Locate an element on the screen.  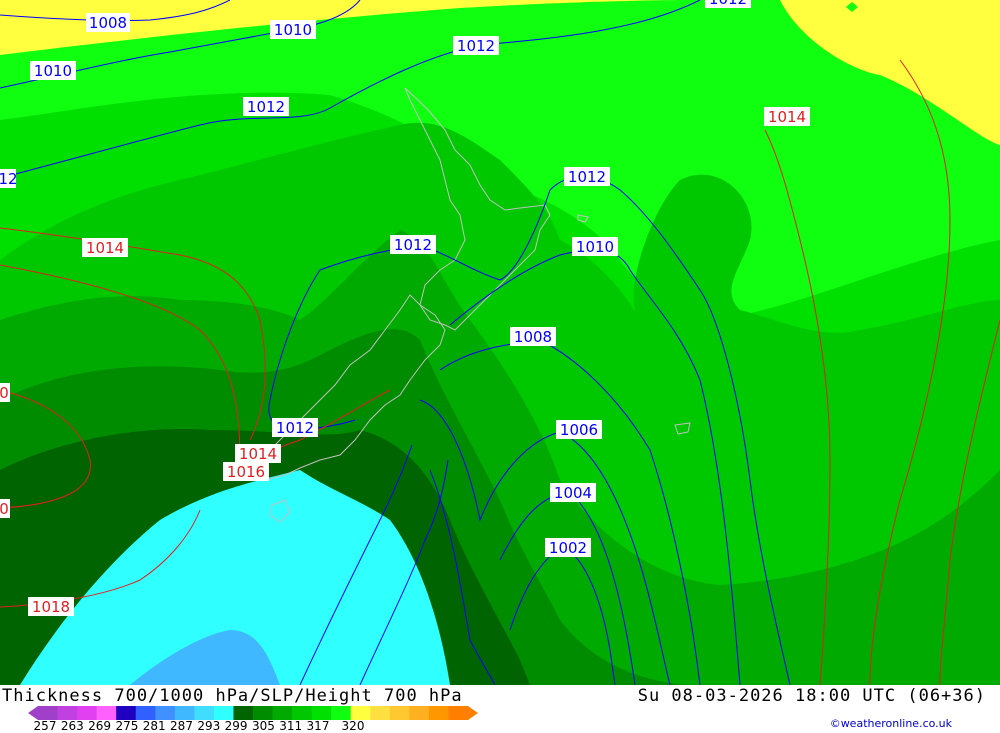
colorbar-tick-label: 299 is located at coordinates (236, 726).